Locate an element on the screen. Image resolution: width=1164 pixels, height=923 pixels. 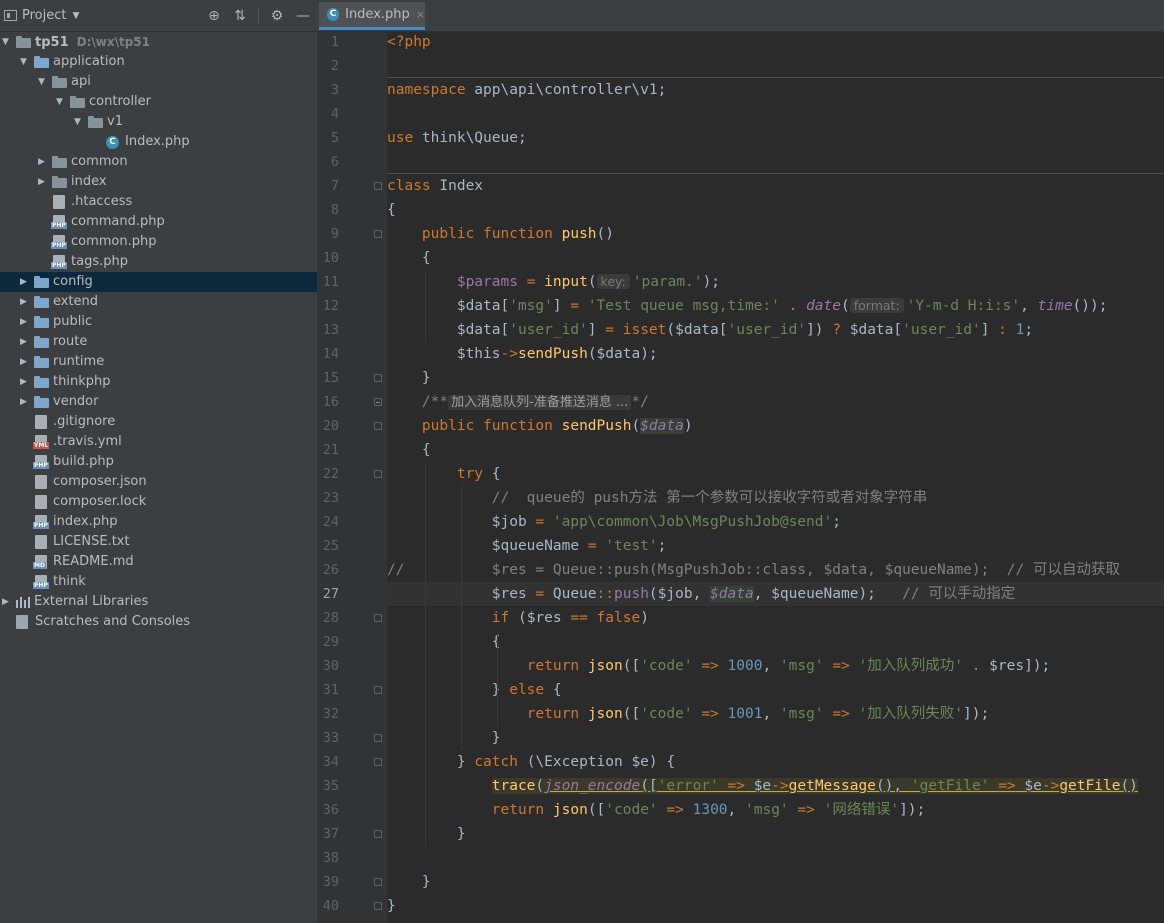
tree-item: MD README.md is located at coordinates (158, 562).